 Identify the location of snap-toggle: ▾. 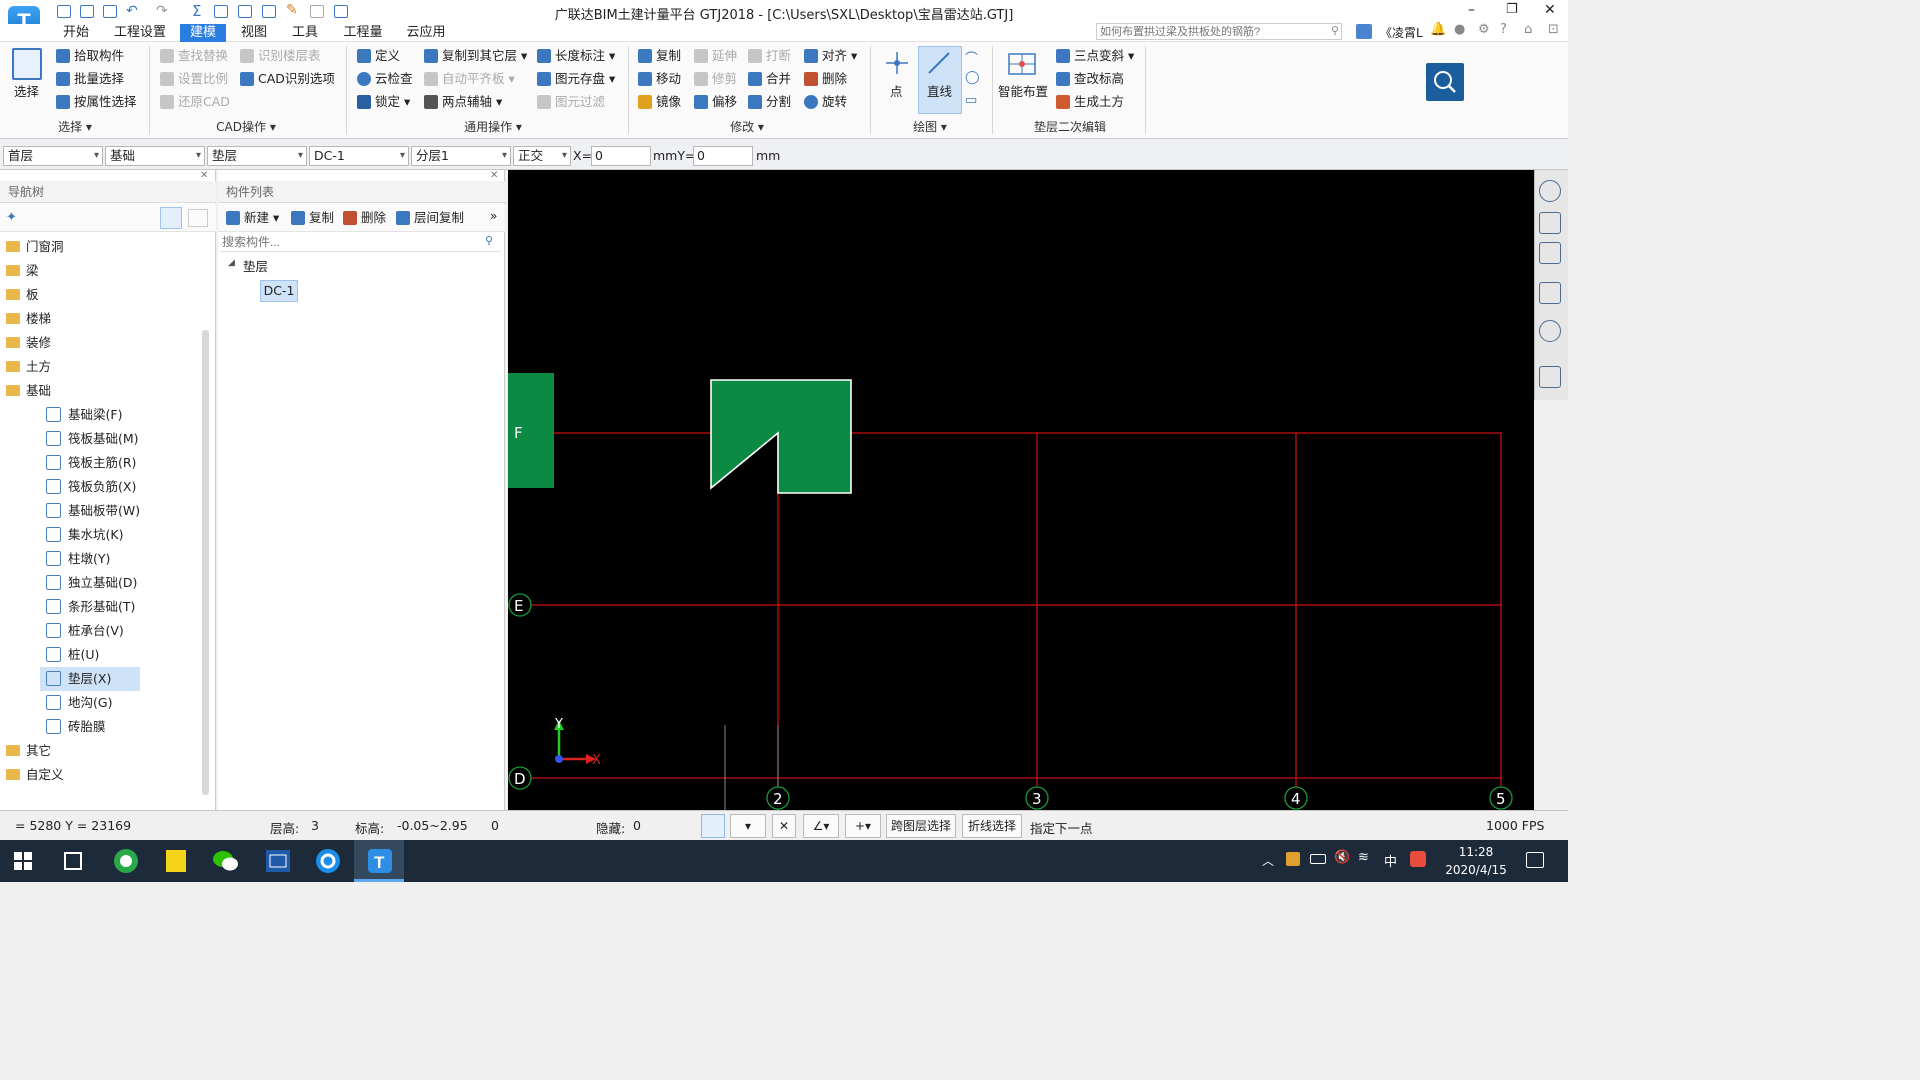
(748, 826).